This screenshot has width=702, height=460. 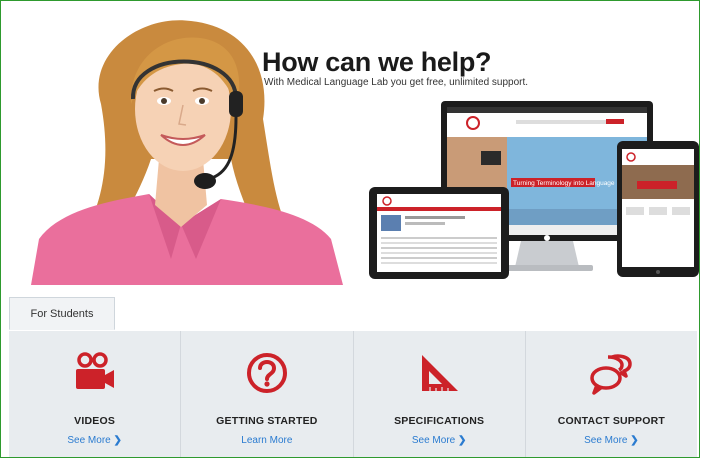 What do you see at coordinates (353, 314) in the screenshot?
I see `tab-bar: For Students` at bounding box center [353, 314].